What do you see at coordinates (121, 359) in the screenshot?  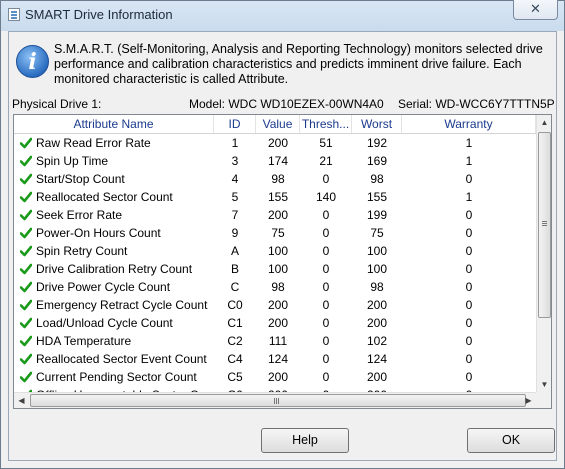 I see `col-attribute-name-cell: Reallocated Sector Event Count` at bounding box center [121, 359].